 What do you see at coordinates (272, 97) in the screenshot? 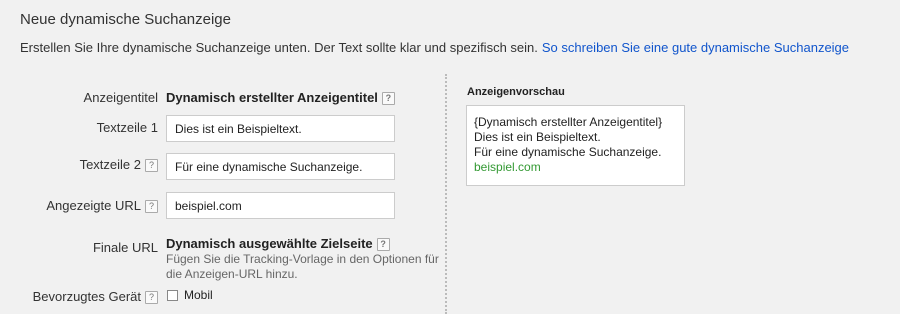
I see `ad-title-value: Dynamisch erstellter Anzeigentitel` at bounding box center [272, 97].